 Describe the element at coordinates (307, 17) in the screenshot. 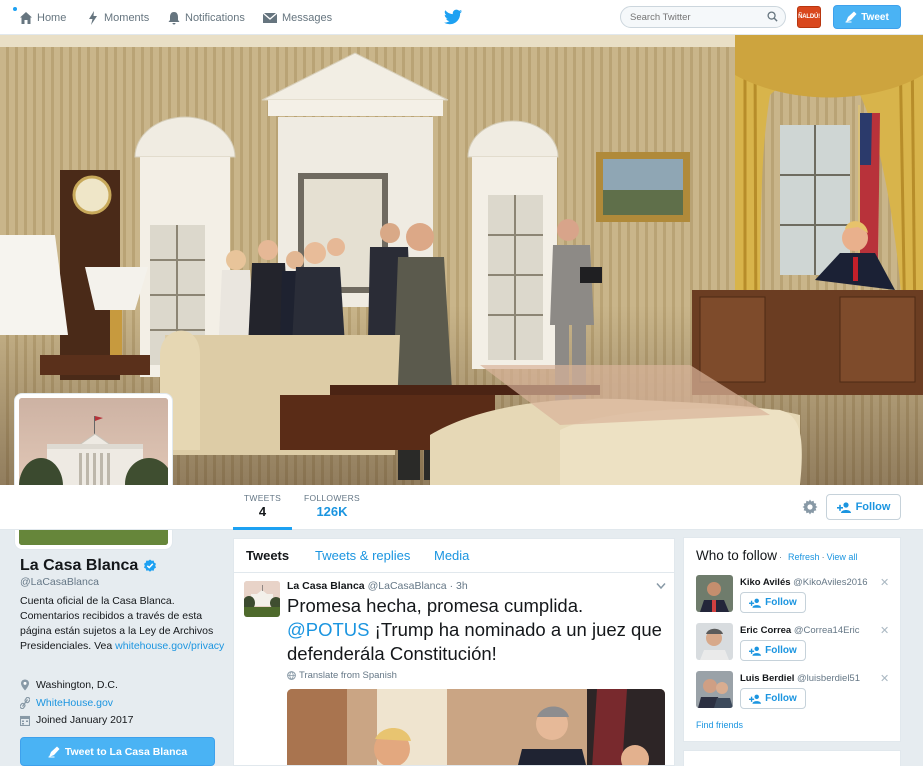

I see `nav-messages-label: Messages` at that location.